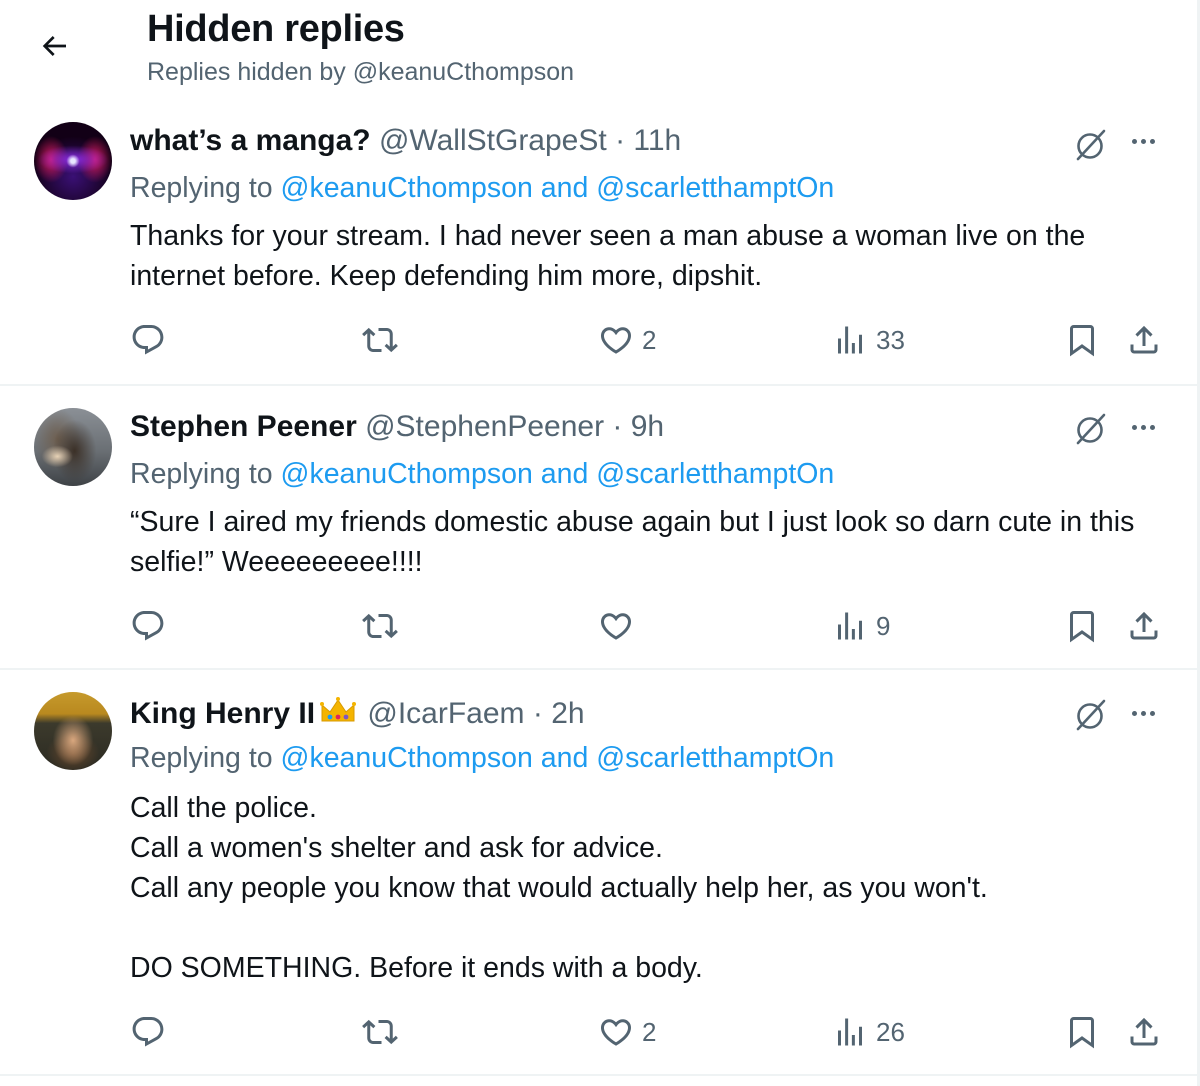 The height and width of the screenshot is (1086, 1200). I want to click on tweet-time: · 9h, so click(638, 426).